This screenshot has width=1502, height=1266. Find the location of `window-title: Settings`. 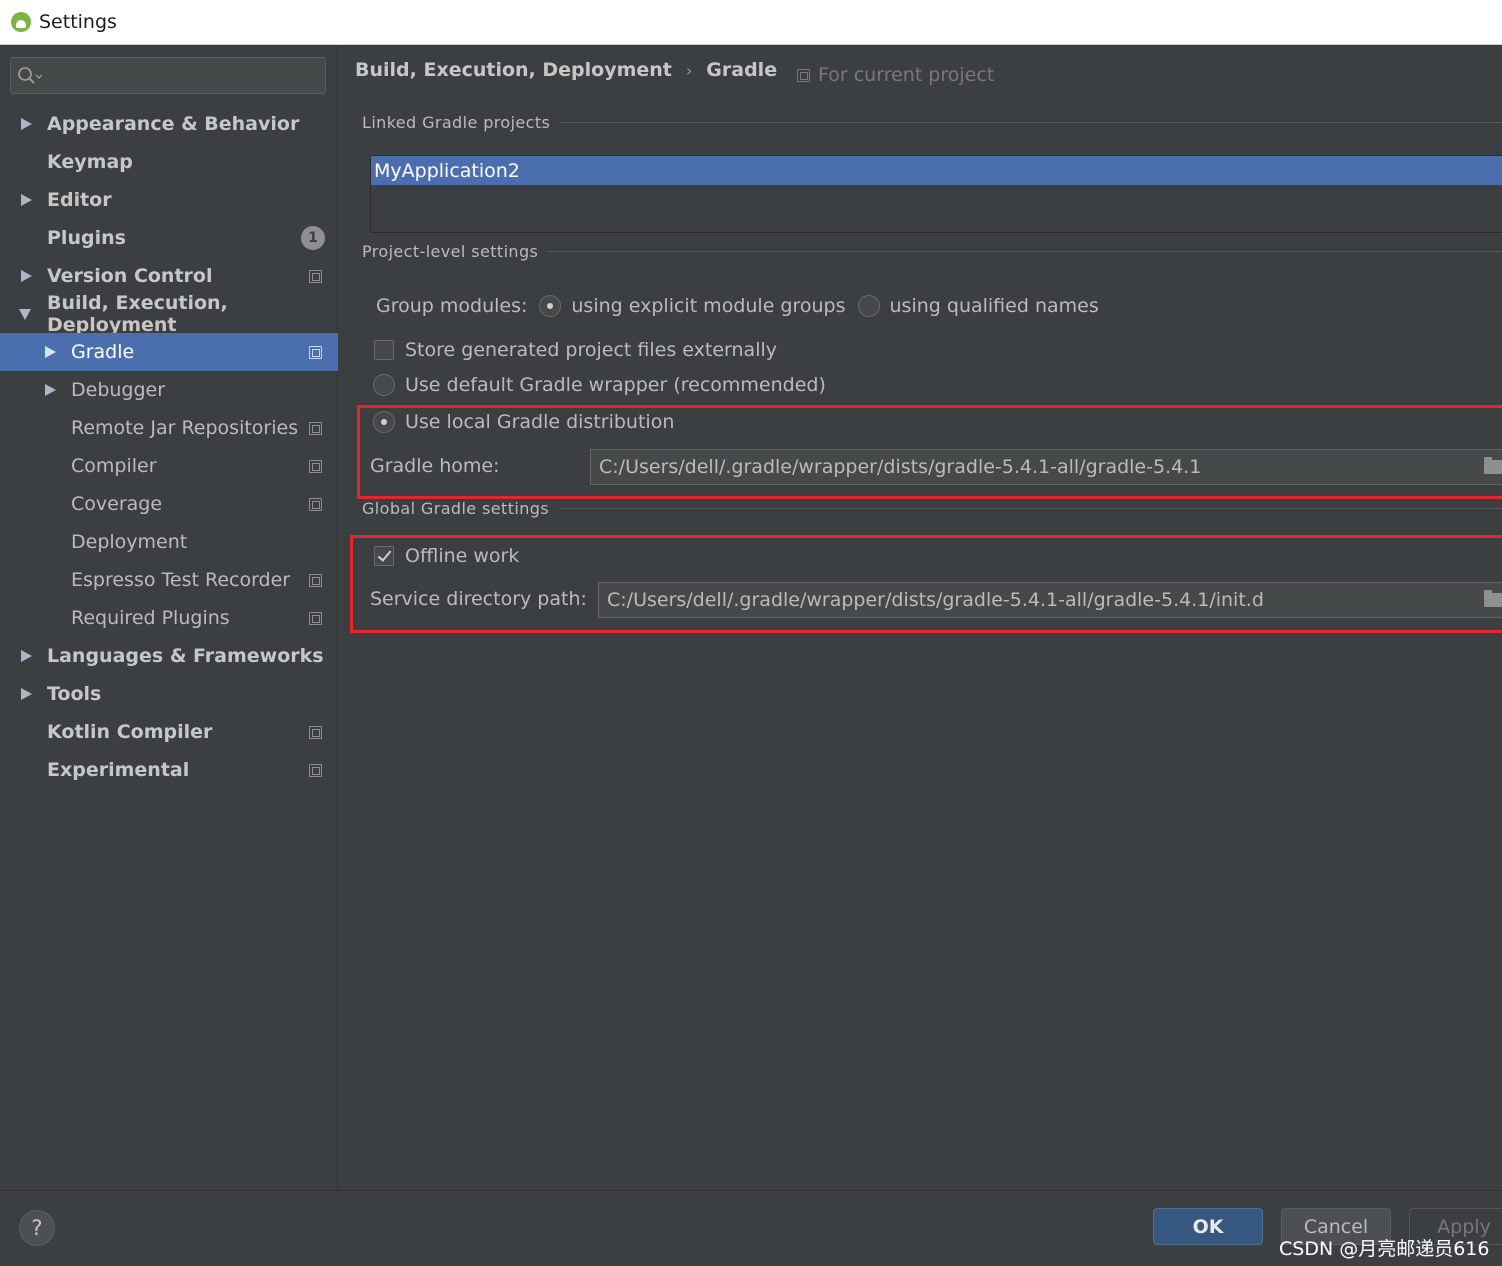

window-title: Settings is located at coordinates (78, 22).